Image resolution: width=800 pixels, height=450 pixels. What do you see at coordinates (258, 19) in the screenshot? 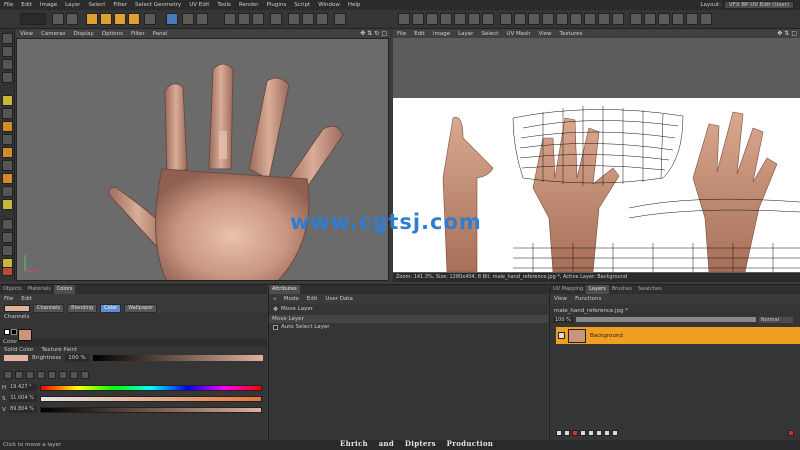
I see `checker-b-icon` at bounding box center [258, 19].